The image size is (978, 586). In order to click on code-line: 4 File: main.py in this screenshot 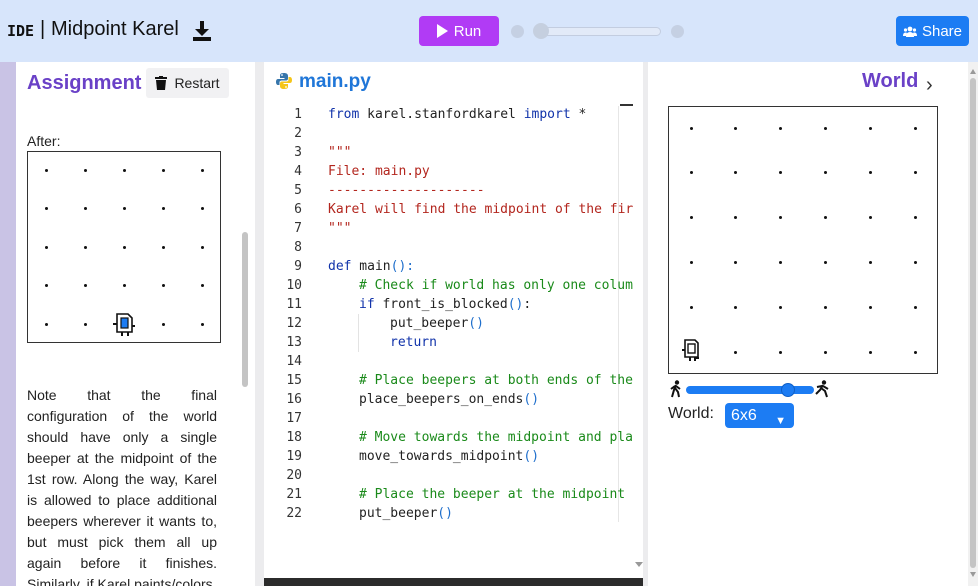, I will do `click(449, 171)`.